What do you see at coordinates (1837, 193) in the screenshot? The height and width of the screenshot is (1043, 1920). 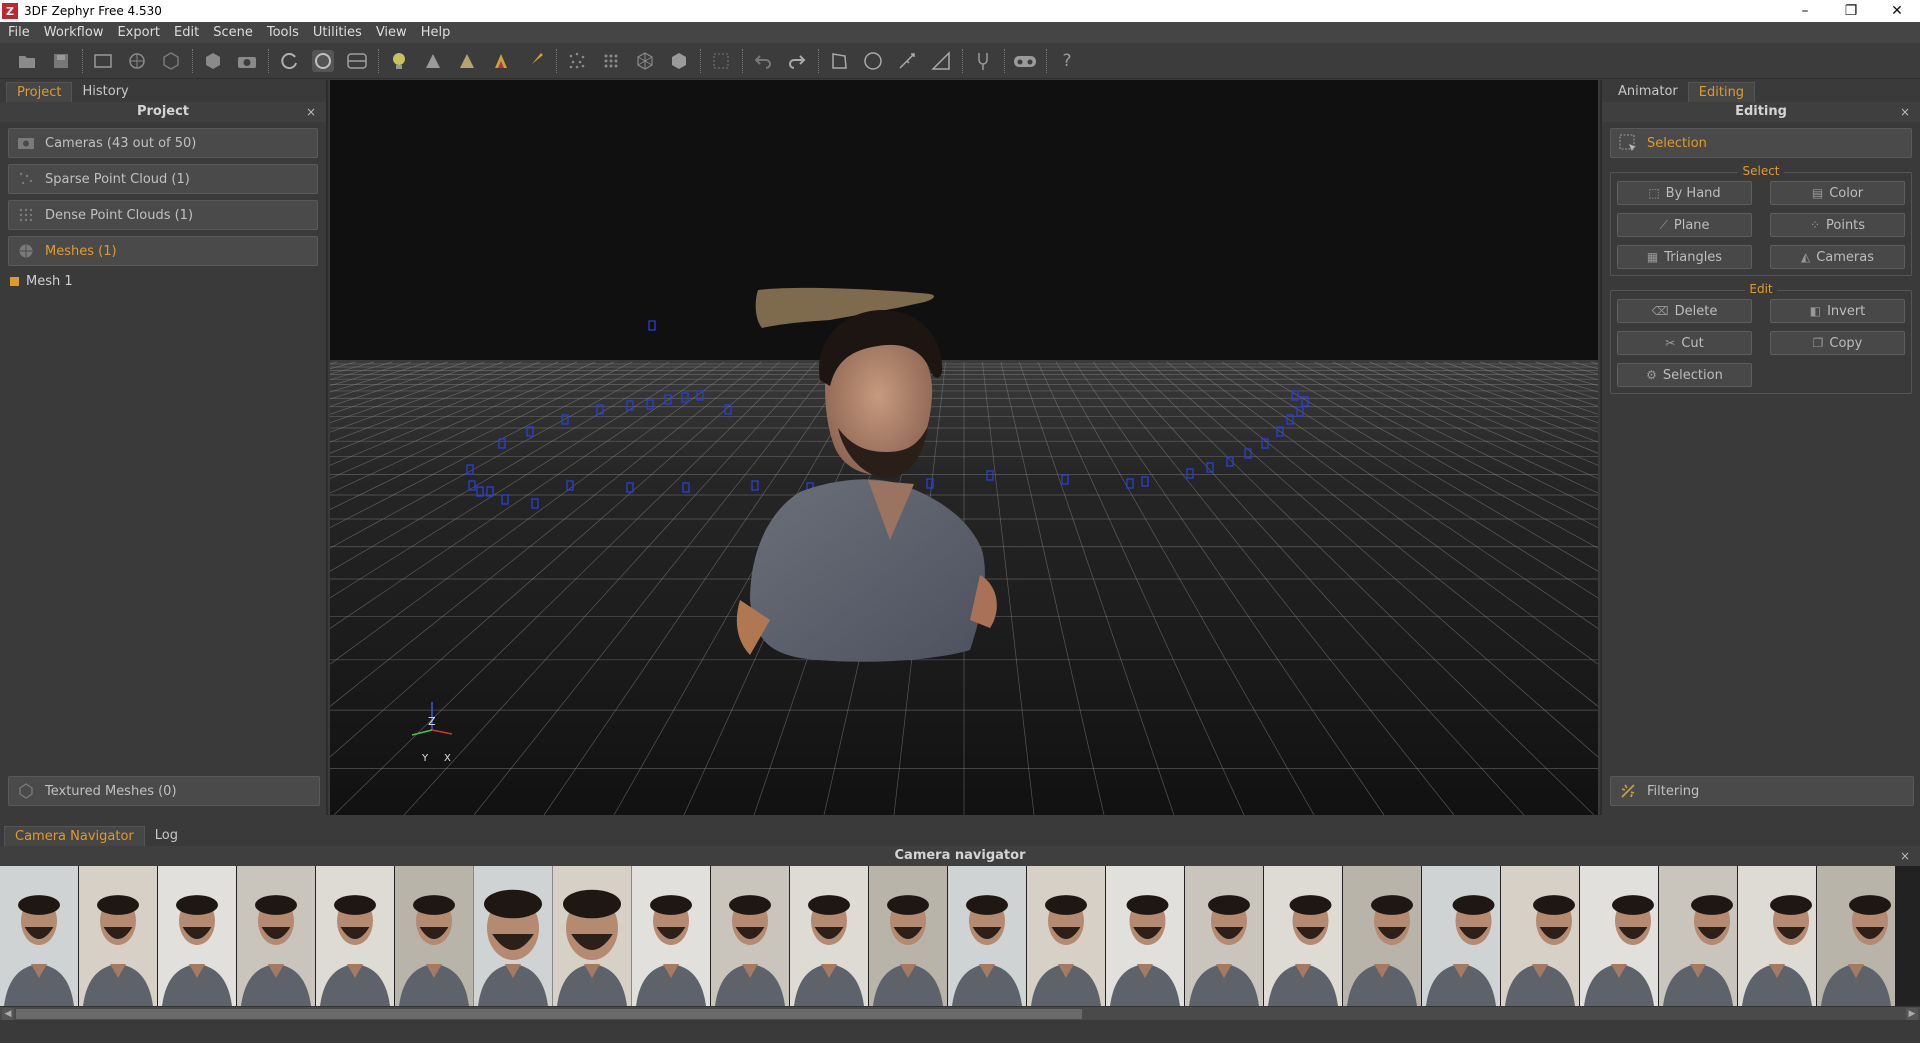 I see `select-color-button: ▤ Color` at bounding box center [1837, 193].